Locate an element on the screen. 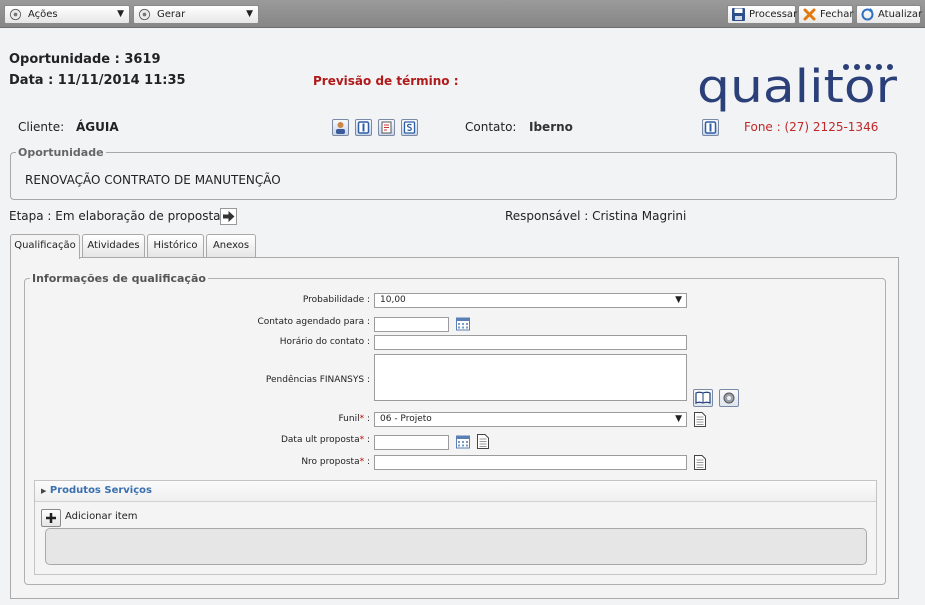 The height and width of the screenshot is (605, 925). funil-label: Funil* : is located at coordinates (354, 419).